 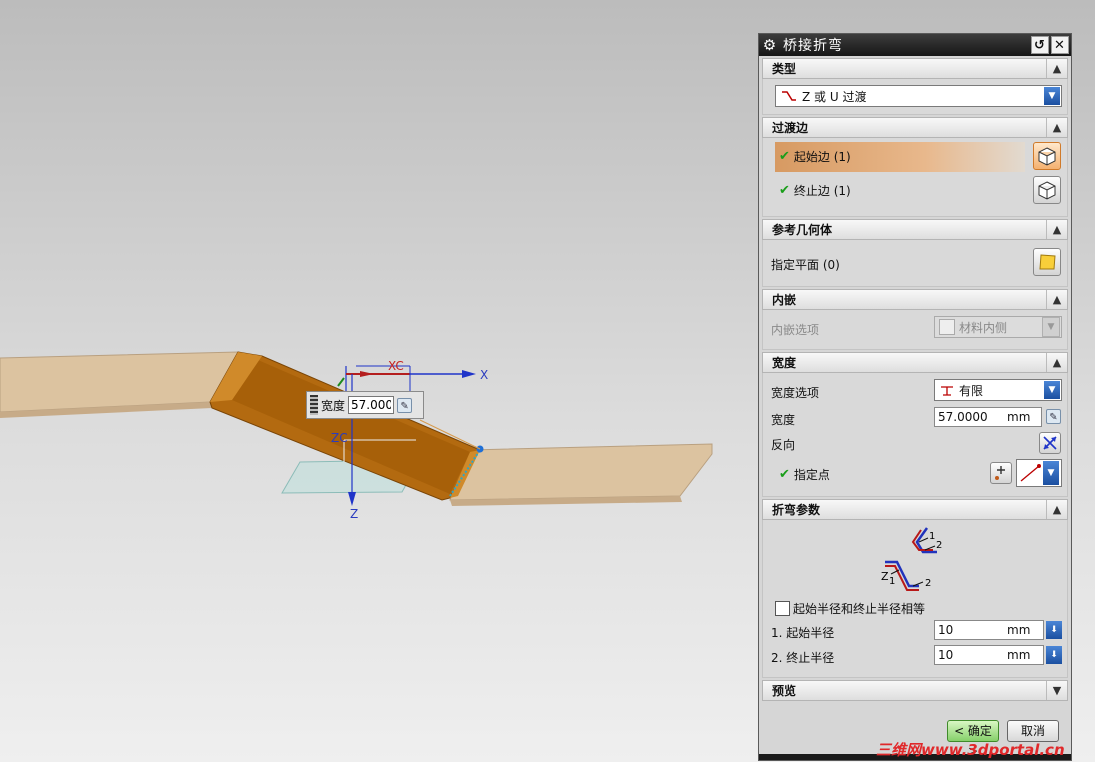 What do you see at coordinates (790, 128) in the screenshot?
I see `section-title-transition-edges: 过渡边` at bounding box center [790, 128].